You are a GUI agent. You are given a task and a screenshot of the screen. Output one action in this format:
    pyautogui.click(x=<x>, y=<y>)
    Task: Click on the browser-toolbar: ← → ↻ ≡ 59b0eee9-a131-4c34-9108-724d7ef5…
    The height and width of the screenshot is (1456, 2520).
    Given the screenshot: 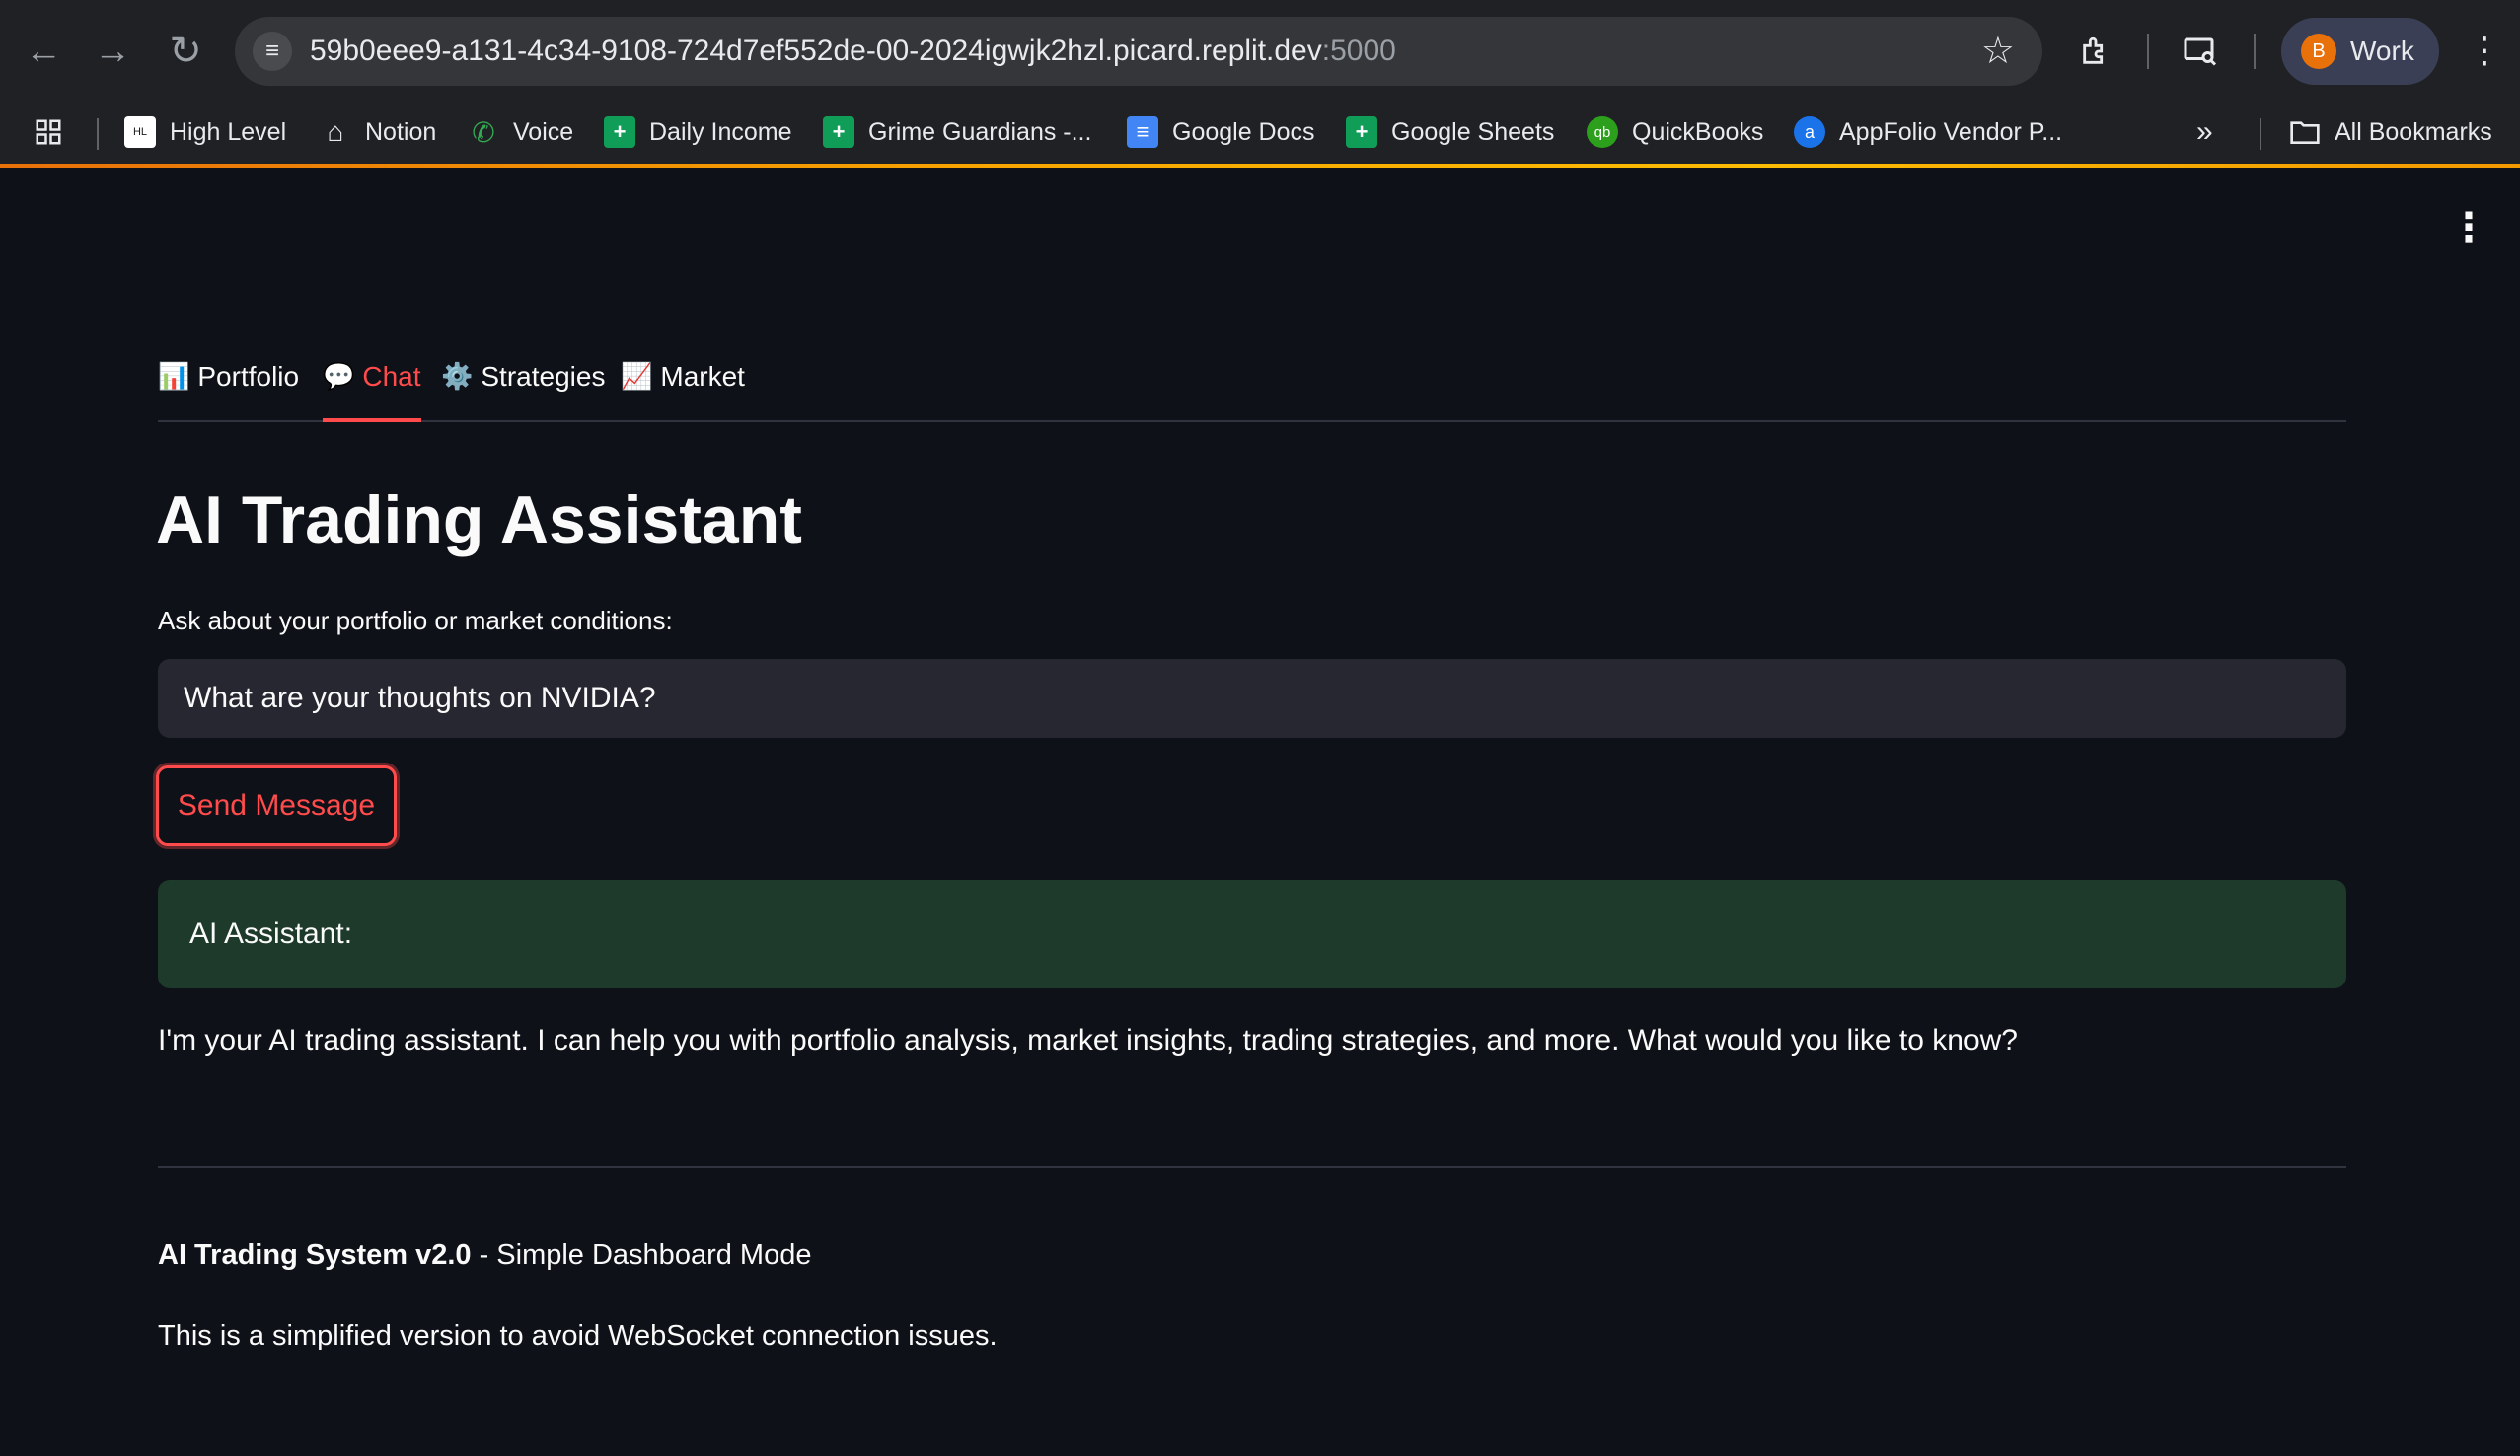 What is the action you would take?
    pyautogui.click(x=1260, y=51)
    